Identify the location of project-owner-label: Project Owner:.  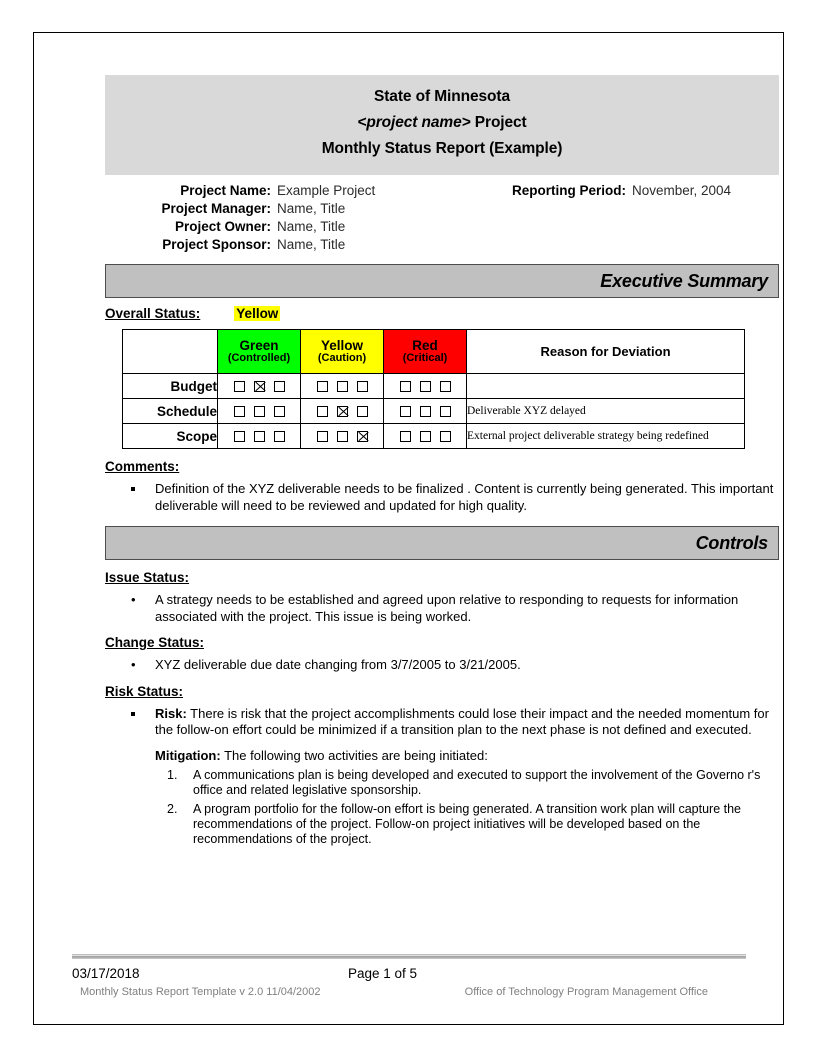
(222, 226).